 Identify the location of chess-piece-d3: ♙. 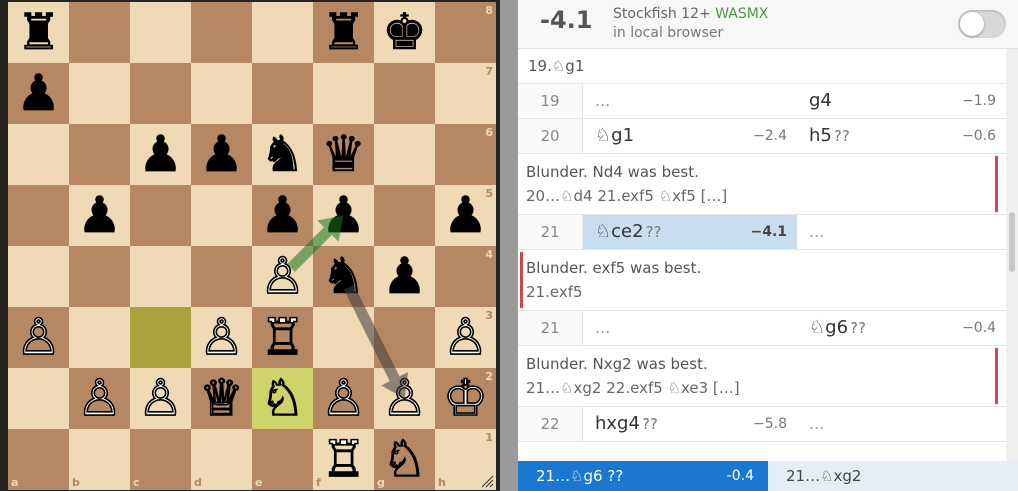
(221, 337).